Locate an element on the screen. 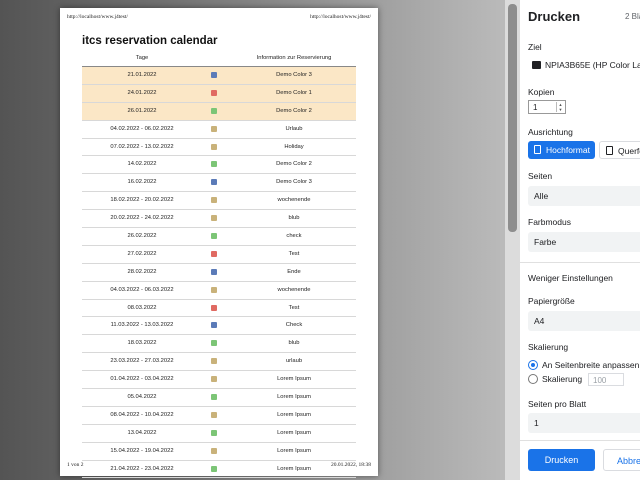 The width and height of the screenshot is (640, 480). table-row: 24.01.2022 Demo Color 1 is located at coordinates (219, 93).